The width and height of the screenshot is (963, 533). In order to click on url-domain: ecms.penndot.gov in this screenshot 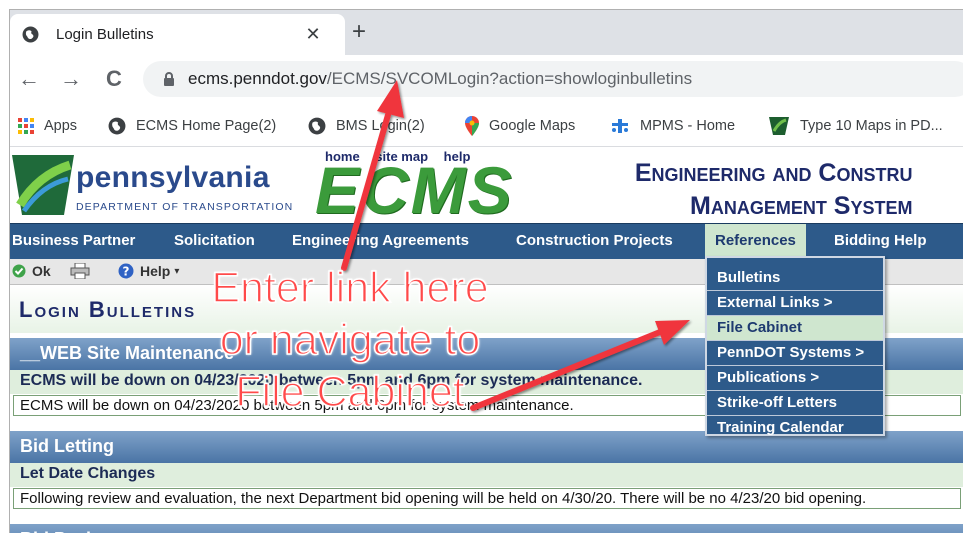, I will do `click(257, 78)`.